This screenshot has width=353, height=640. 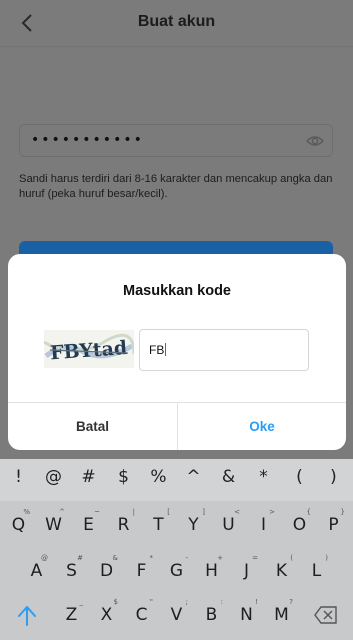 I want to click on captcha-code-input: FB, so click(x=224, y=350).